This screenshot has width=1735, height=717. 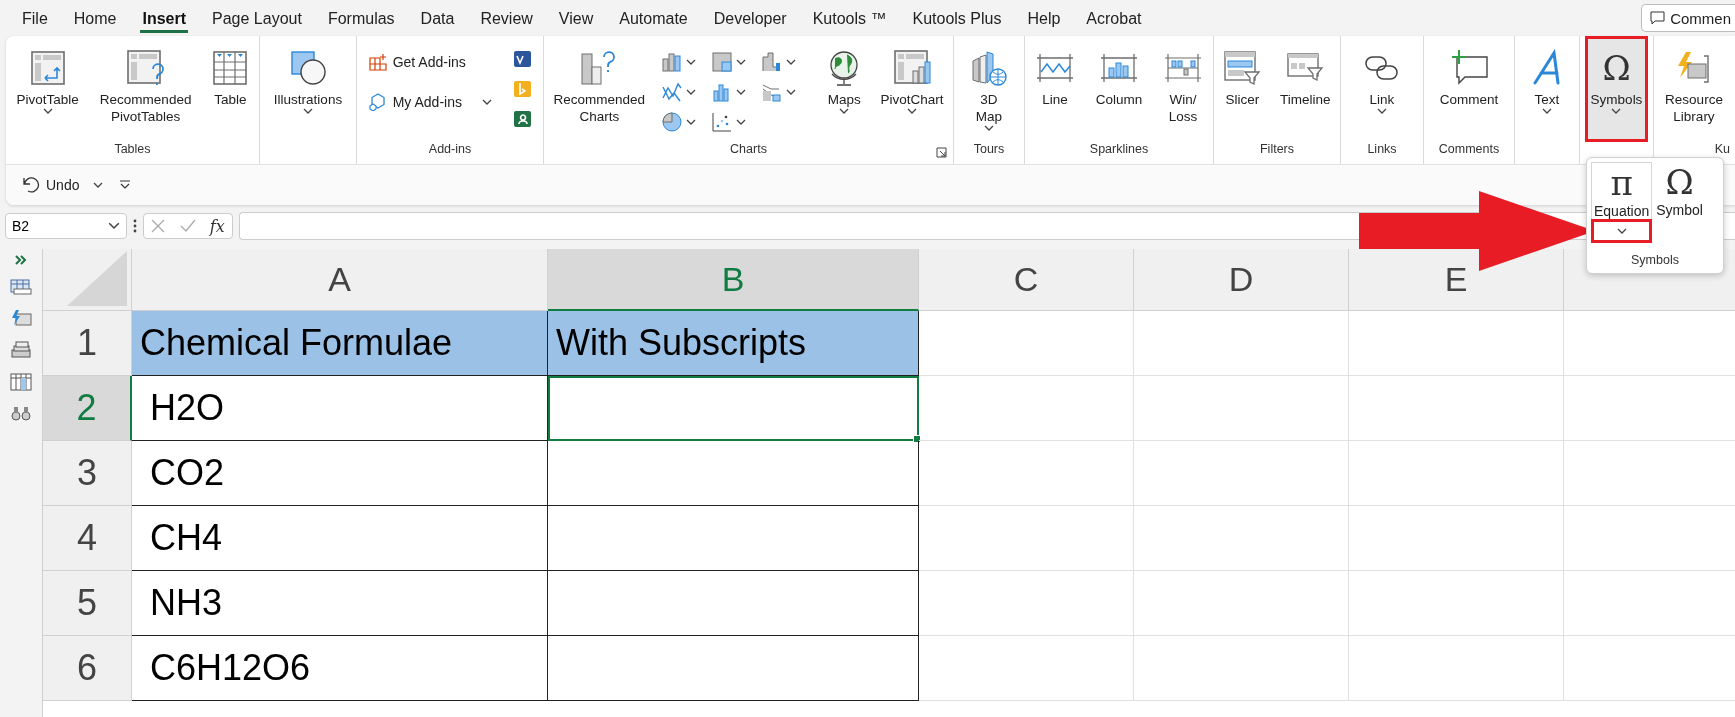 What do you see at coordinates (1382, 149) in the screenshot?
I see `group-label: Links` at bounding box center [1382, 149].